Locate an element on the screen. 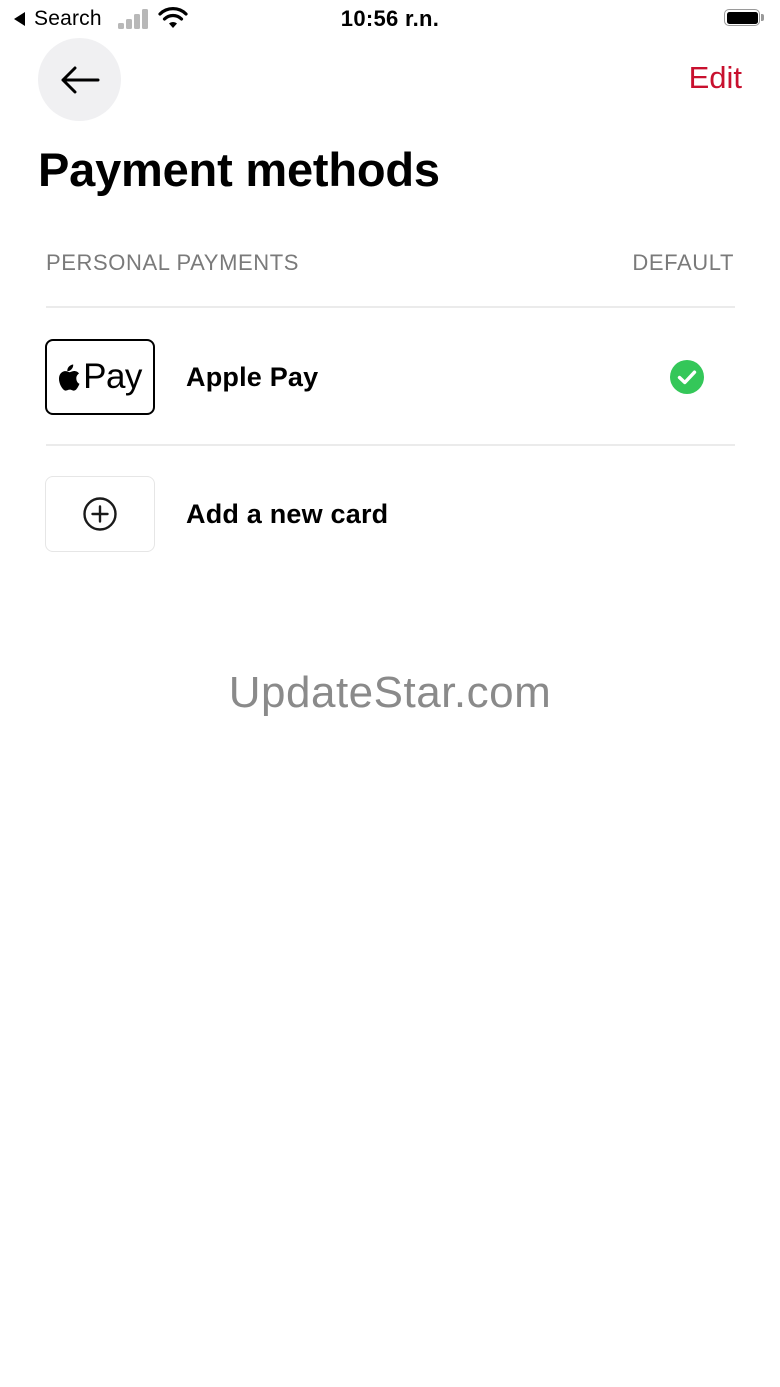 The height and width of the screenshot is (1387, 780). plus-circle-icon is located at coordinates (100, 514).